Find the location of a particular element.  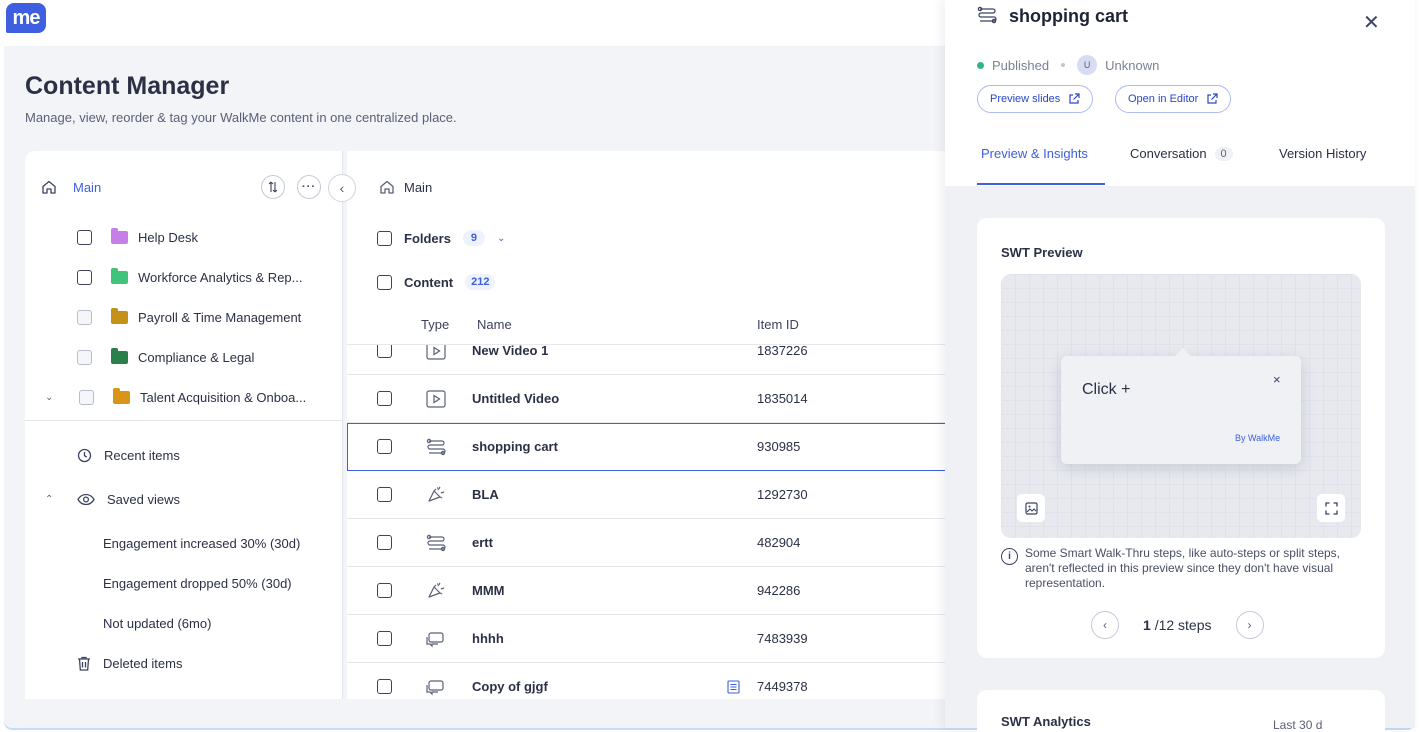

table-row: hhhh 7483939 is located at coordinates (647, 639).